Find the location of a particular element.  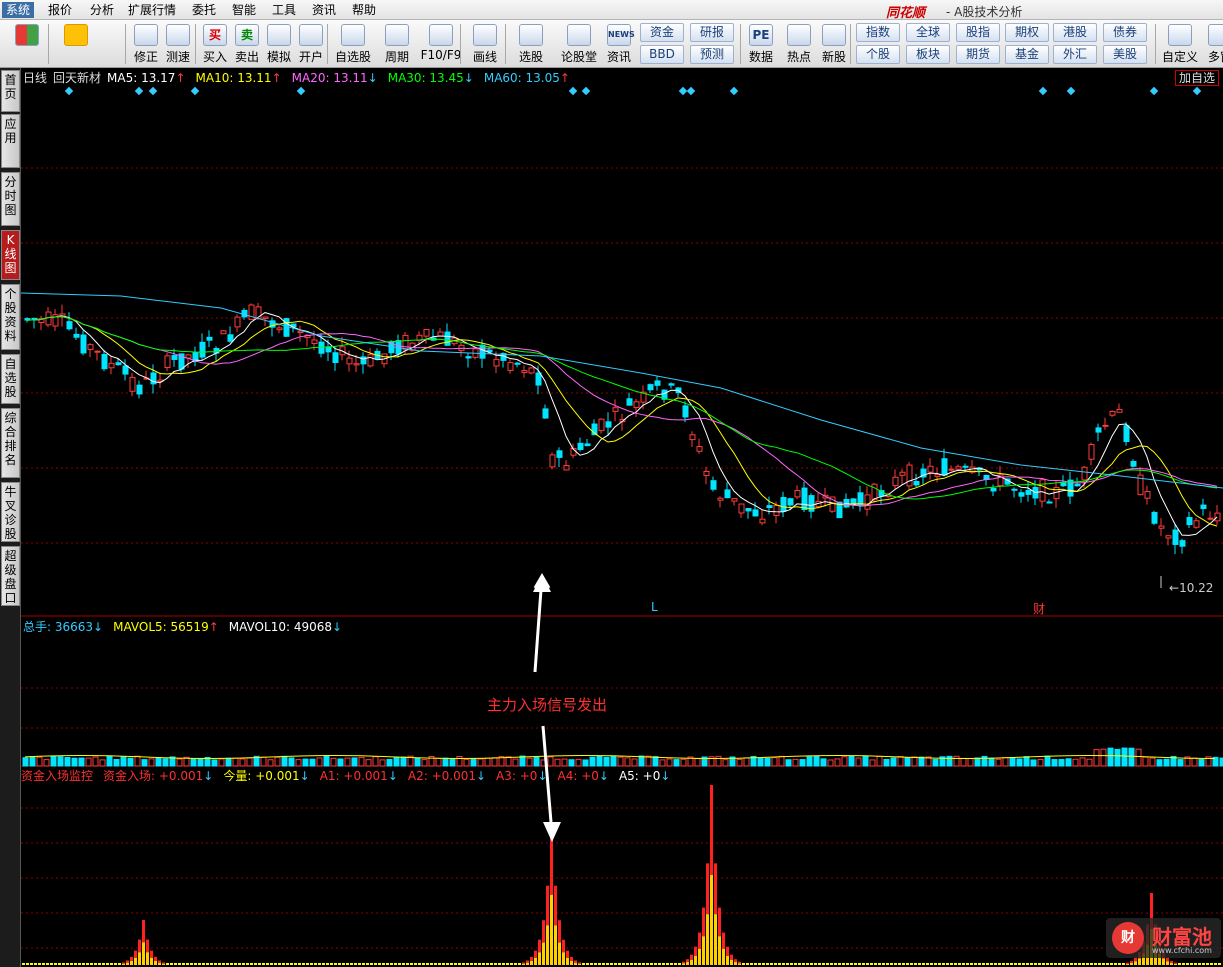

menu-item-4: 委托 is located at coordinates (204, 10).